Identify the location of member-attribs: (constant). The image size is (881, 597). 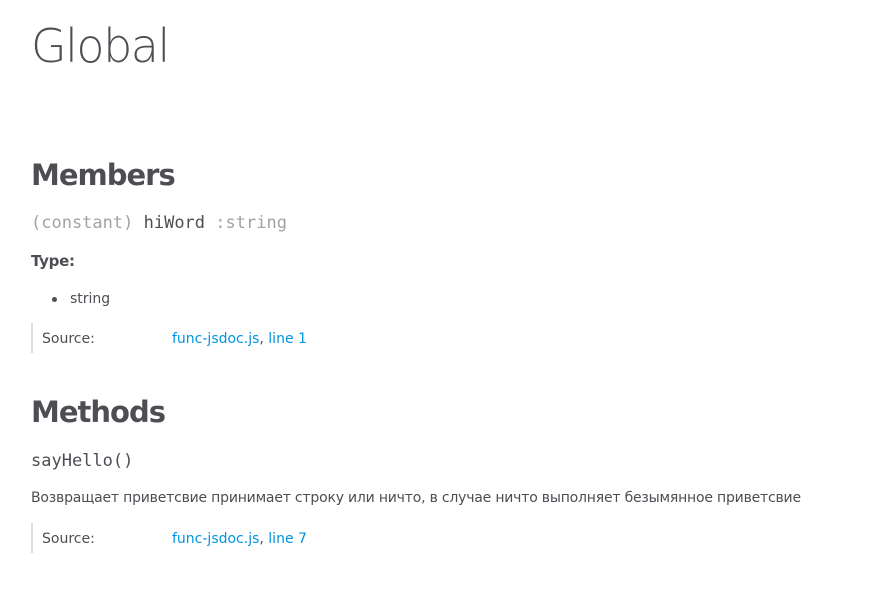
(82, 223).